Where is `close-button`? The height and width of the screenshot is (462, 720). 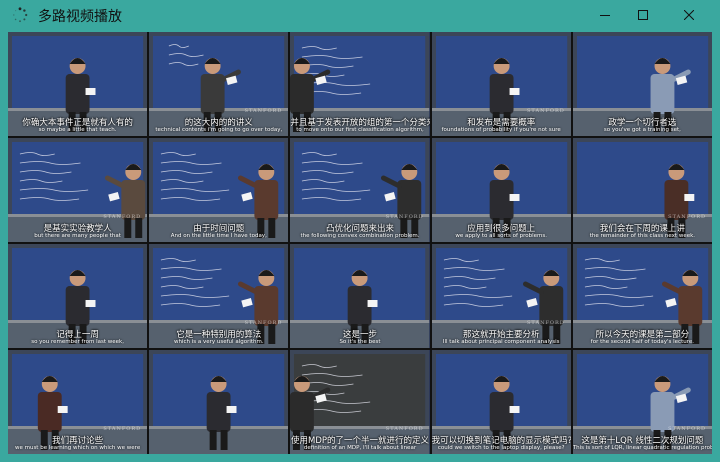
close-button is located at coordinates (689, 15).